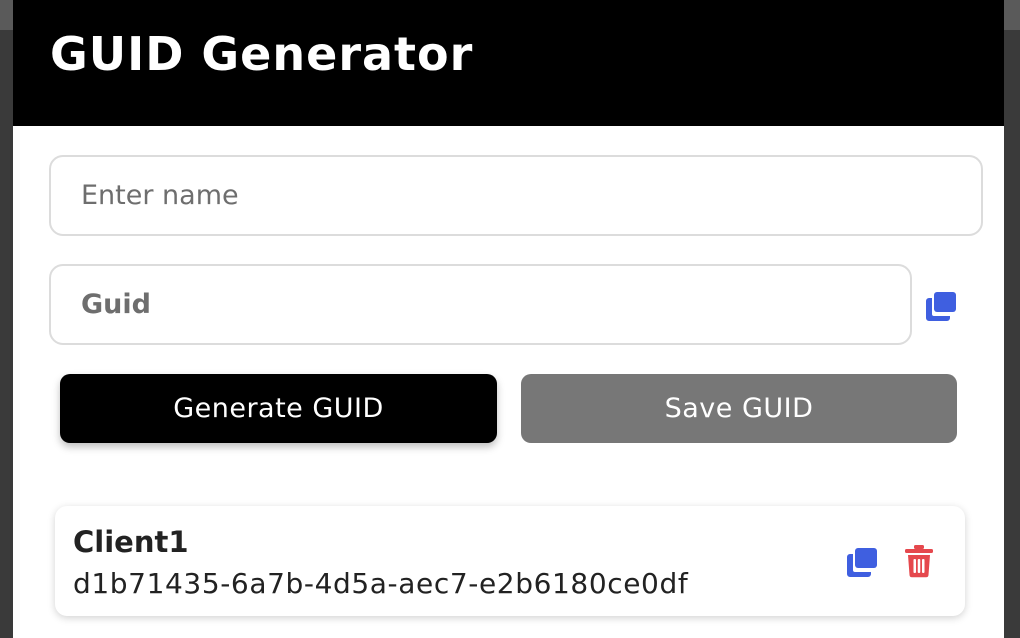 Image resolution: width=1020 pixels, height=638 pixels. Describe the element at coordinates (516, 195) in the screenshot. I see `name-input` at that location.